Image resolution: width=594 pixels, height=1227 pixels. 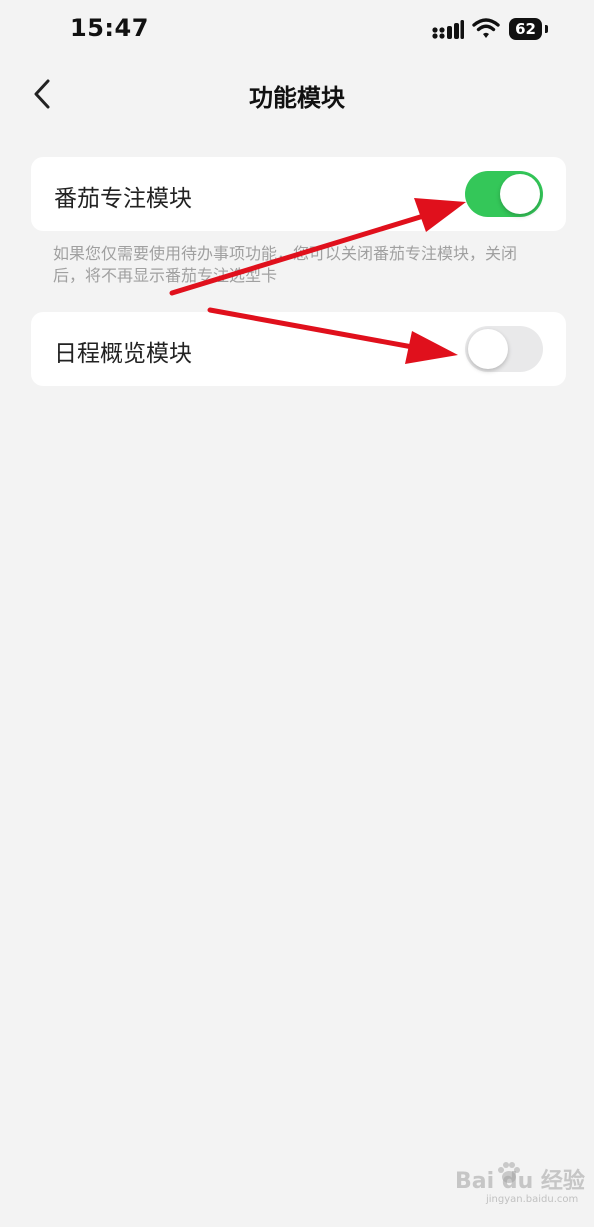 What do you see at coordinates (123, 354) in the screenshot?
I see `module-label-schedule: 日程概览模块` at bounding box center [123, 354].